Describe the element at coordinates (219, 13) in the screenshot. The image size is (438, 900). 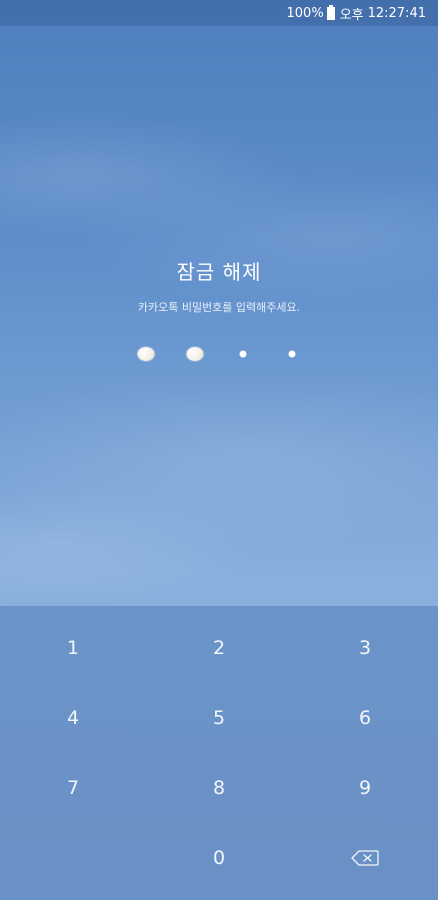
I see `status-bar: 100% 오후 12:27:41` at that location.